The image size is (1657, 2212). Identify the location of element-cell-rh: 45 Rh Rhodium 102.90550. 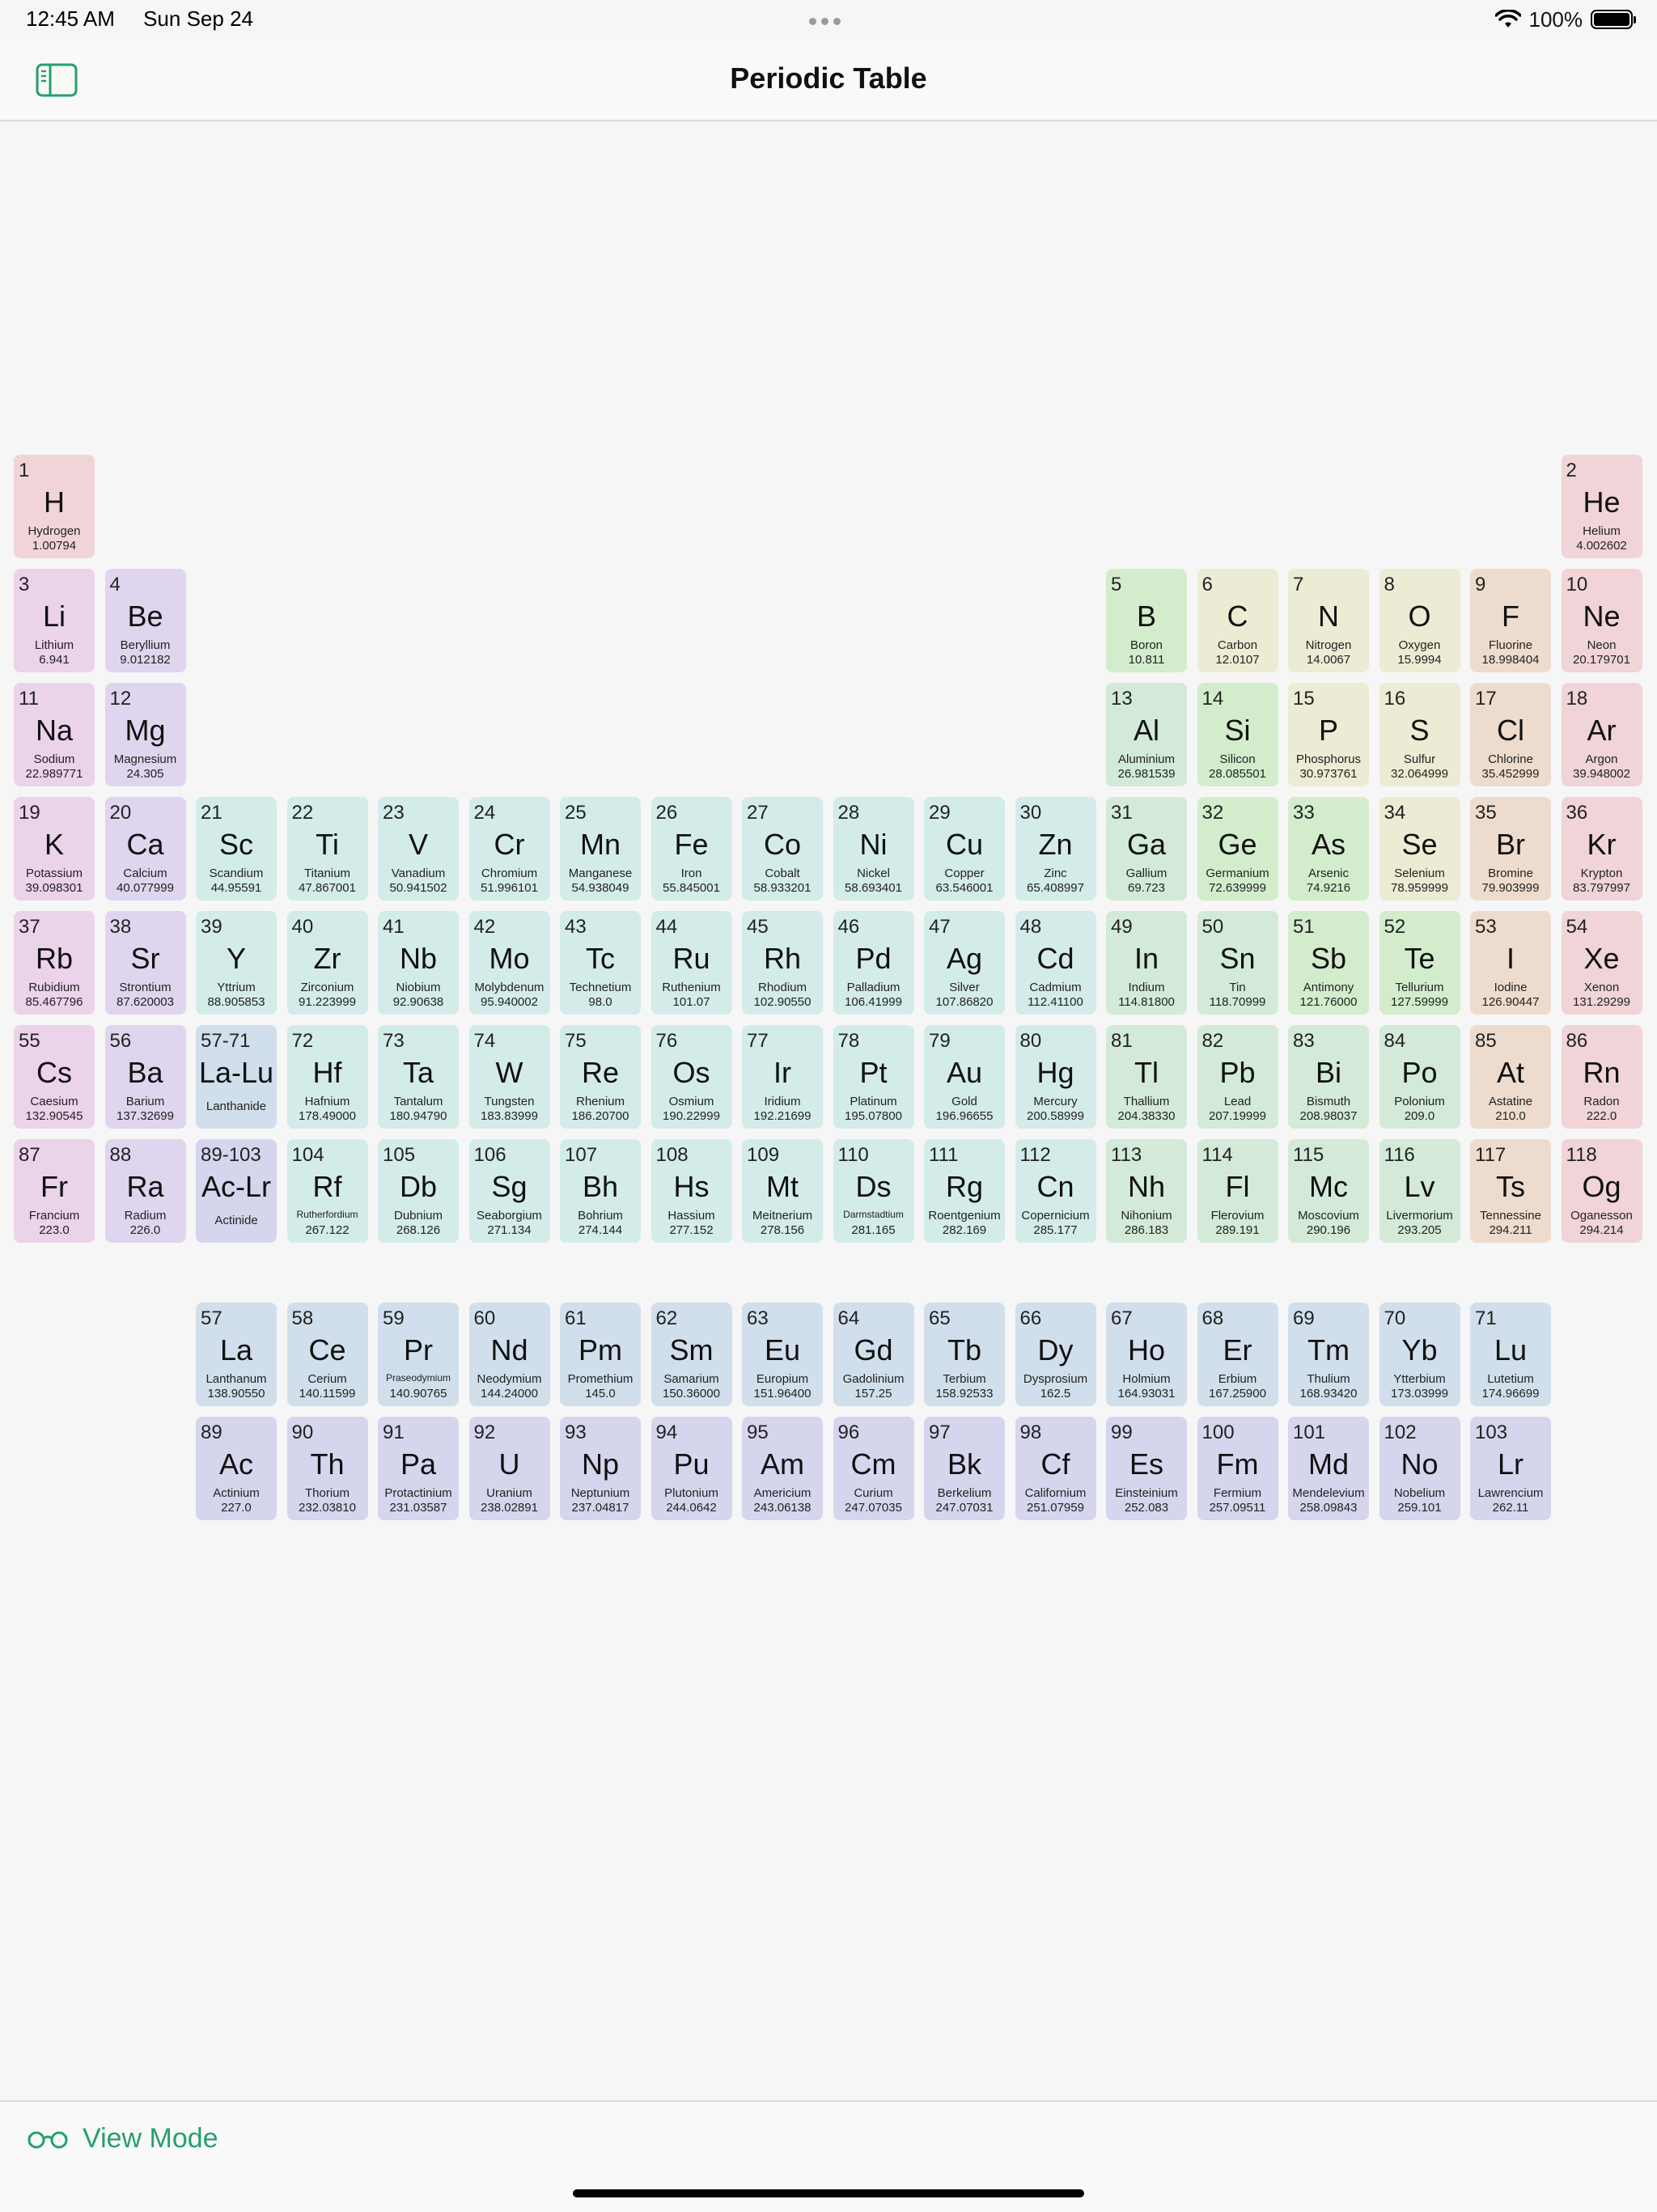
(782, 963).